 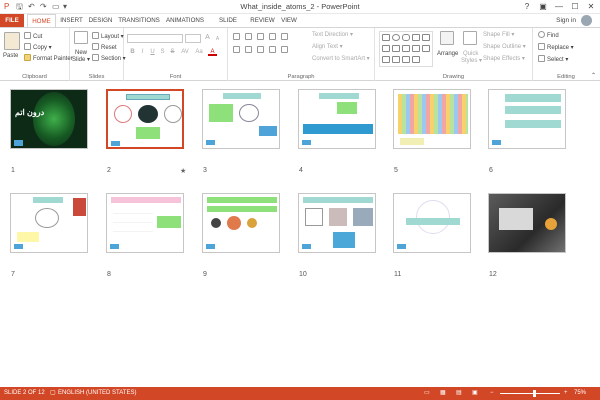 I want to click on replace-button: Replace ▾, so click(x=556, y=47).